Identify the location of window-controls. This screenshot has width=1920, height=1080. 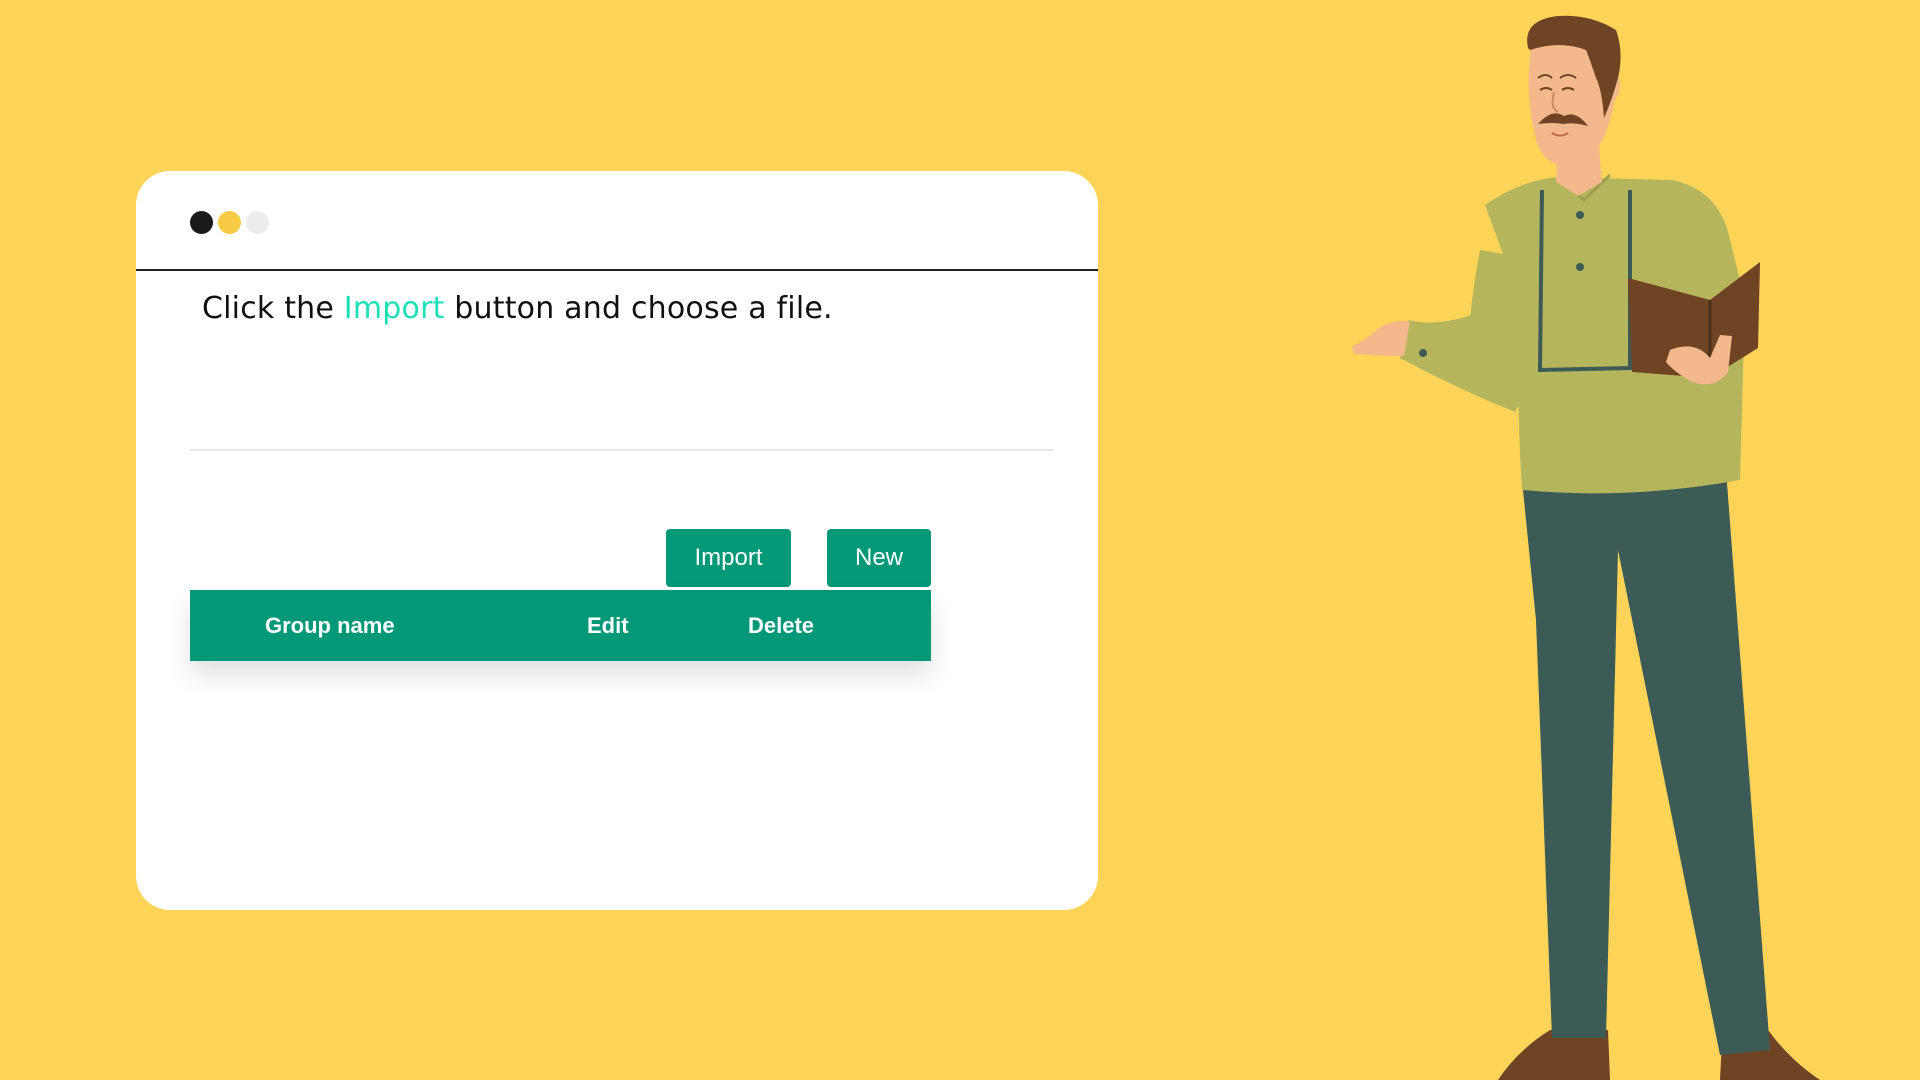
(229, 222).